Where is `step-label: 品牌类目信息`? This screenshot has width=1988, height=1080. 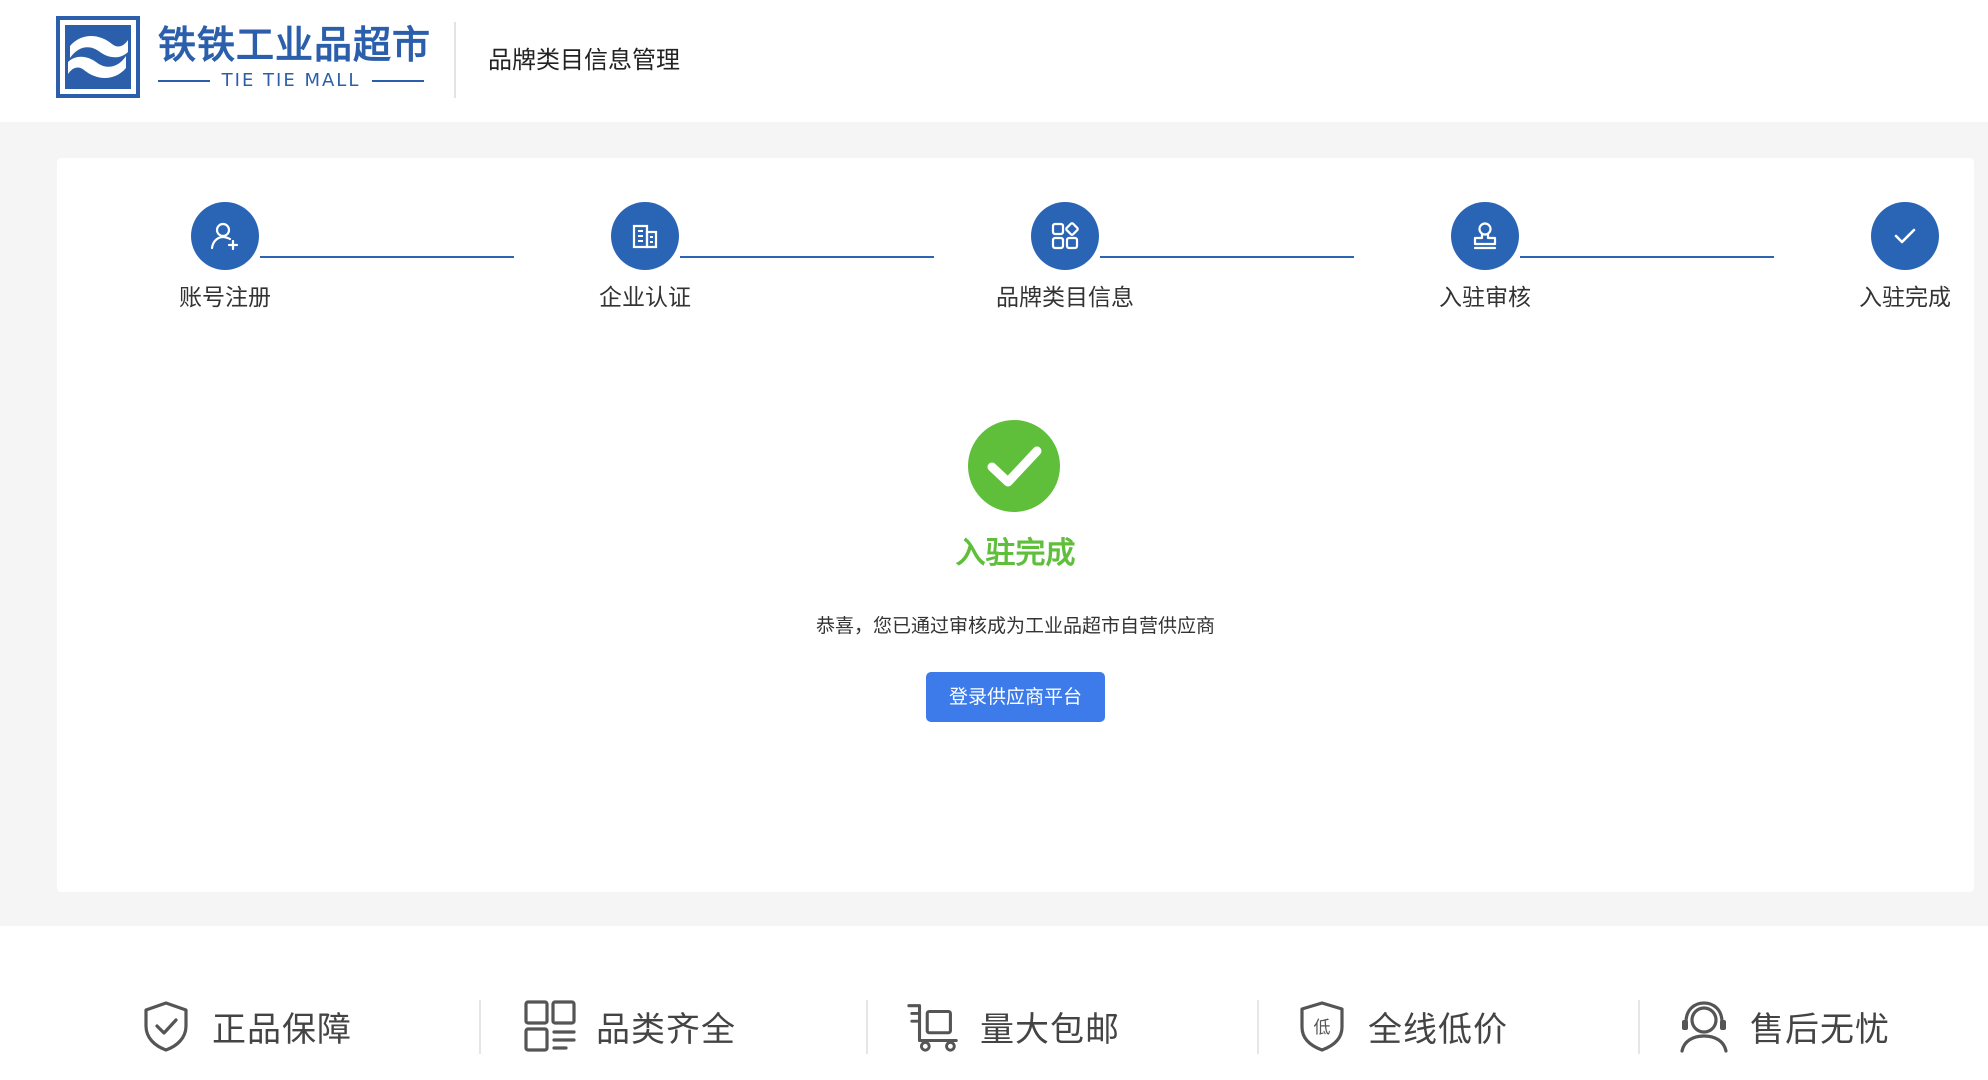
step-label: 品牌类目信息 is located at coordinates (1065, 298).